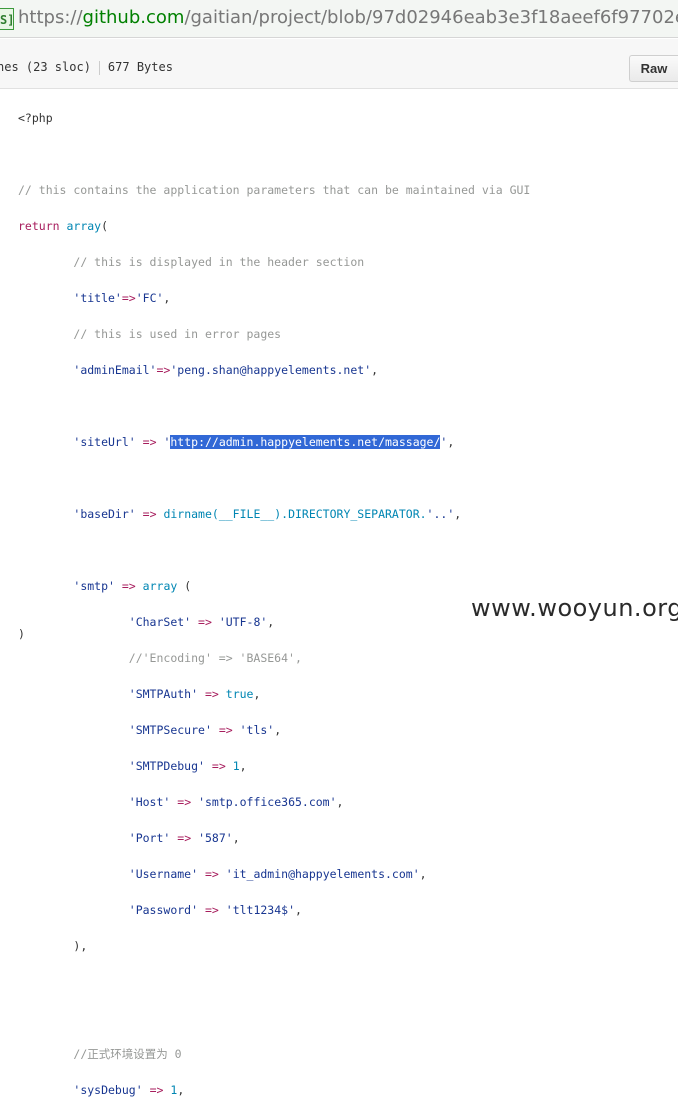 The height and width of the screenshot is (1117, 678). I want to click on code-line: 'SMTPDebug' => 1,, so click(274, 766).